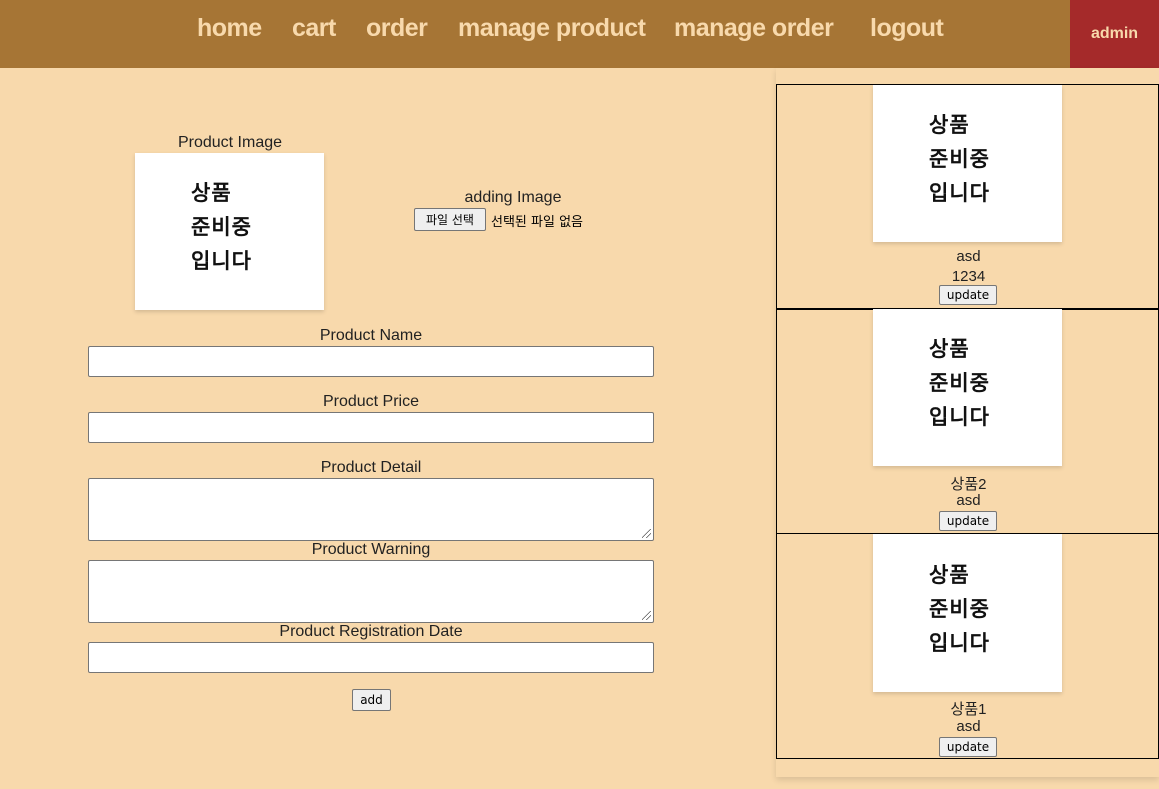 The height and width of the screenshot is (789, 1159). I want to click on product-warning-label: Product Warning, so click(371, 549).